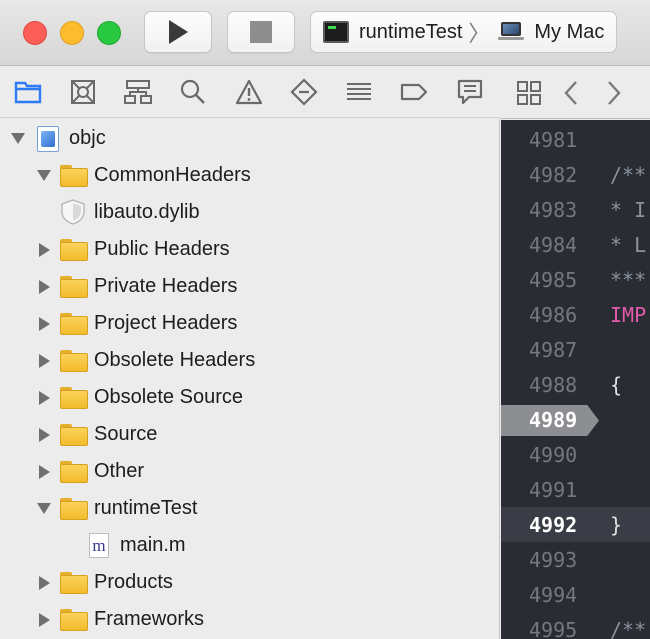 The height and width of the screenshot is (639, 650). I want to click on debug-navigator-tab, so click(359, 92).